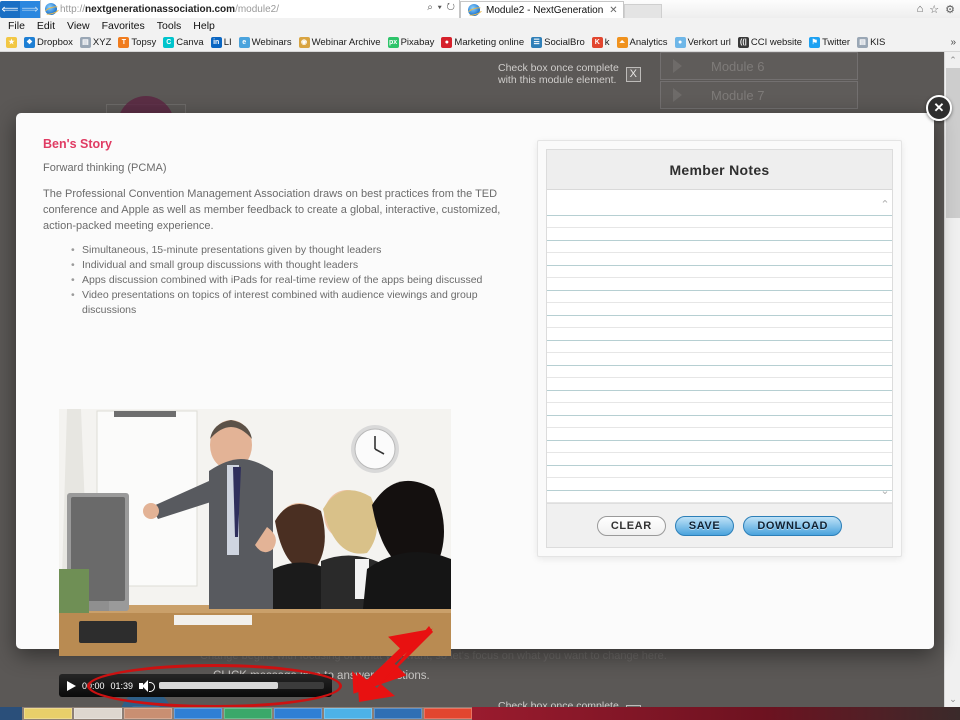 This screenshot has width=960, height=720. Describe the element at coordinates (221, 42) in the screenshot. I see `bookmark-item: in LI` at that location.